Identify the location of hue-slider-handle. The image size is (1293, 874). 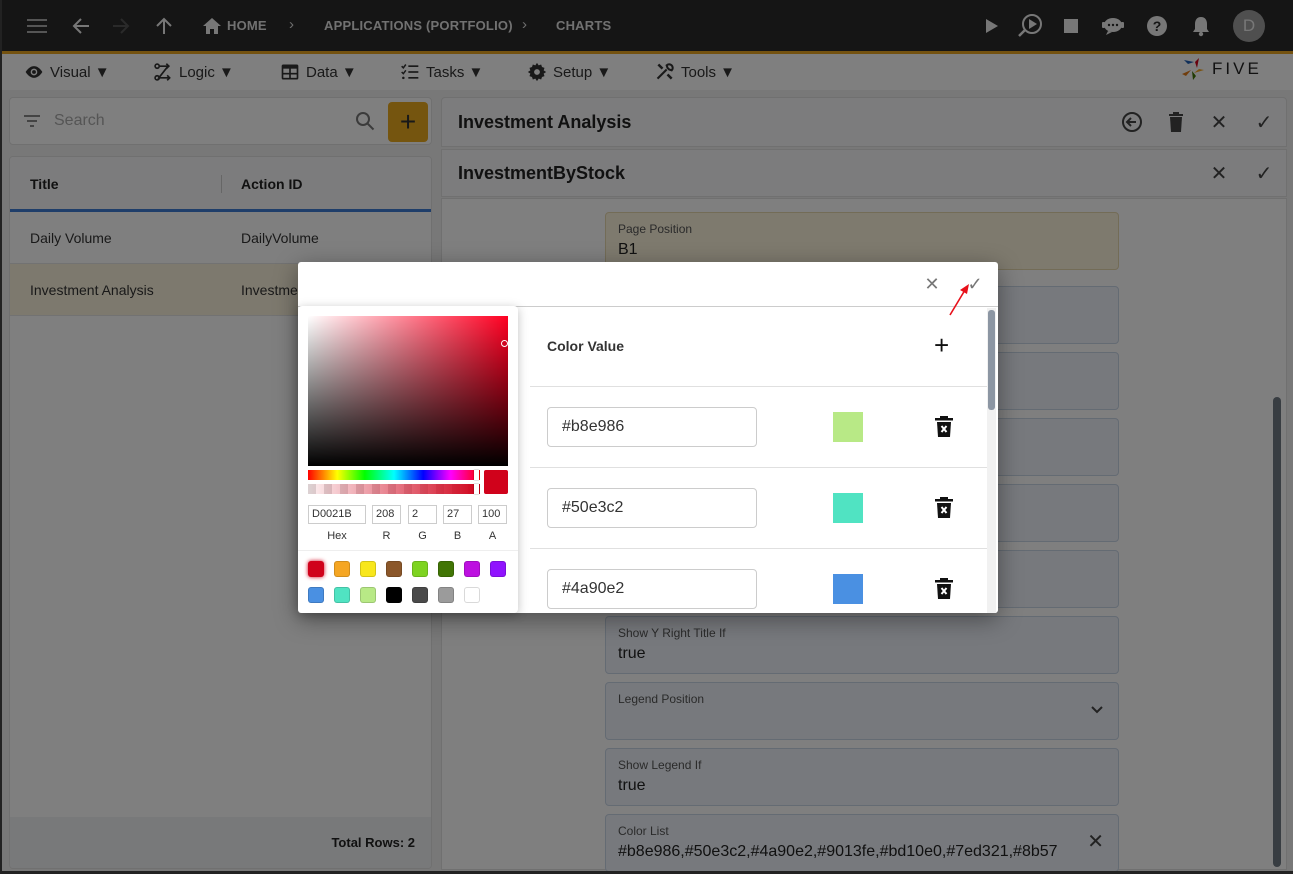
(476, 475).